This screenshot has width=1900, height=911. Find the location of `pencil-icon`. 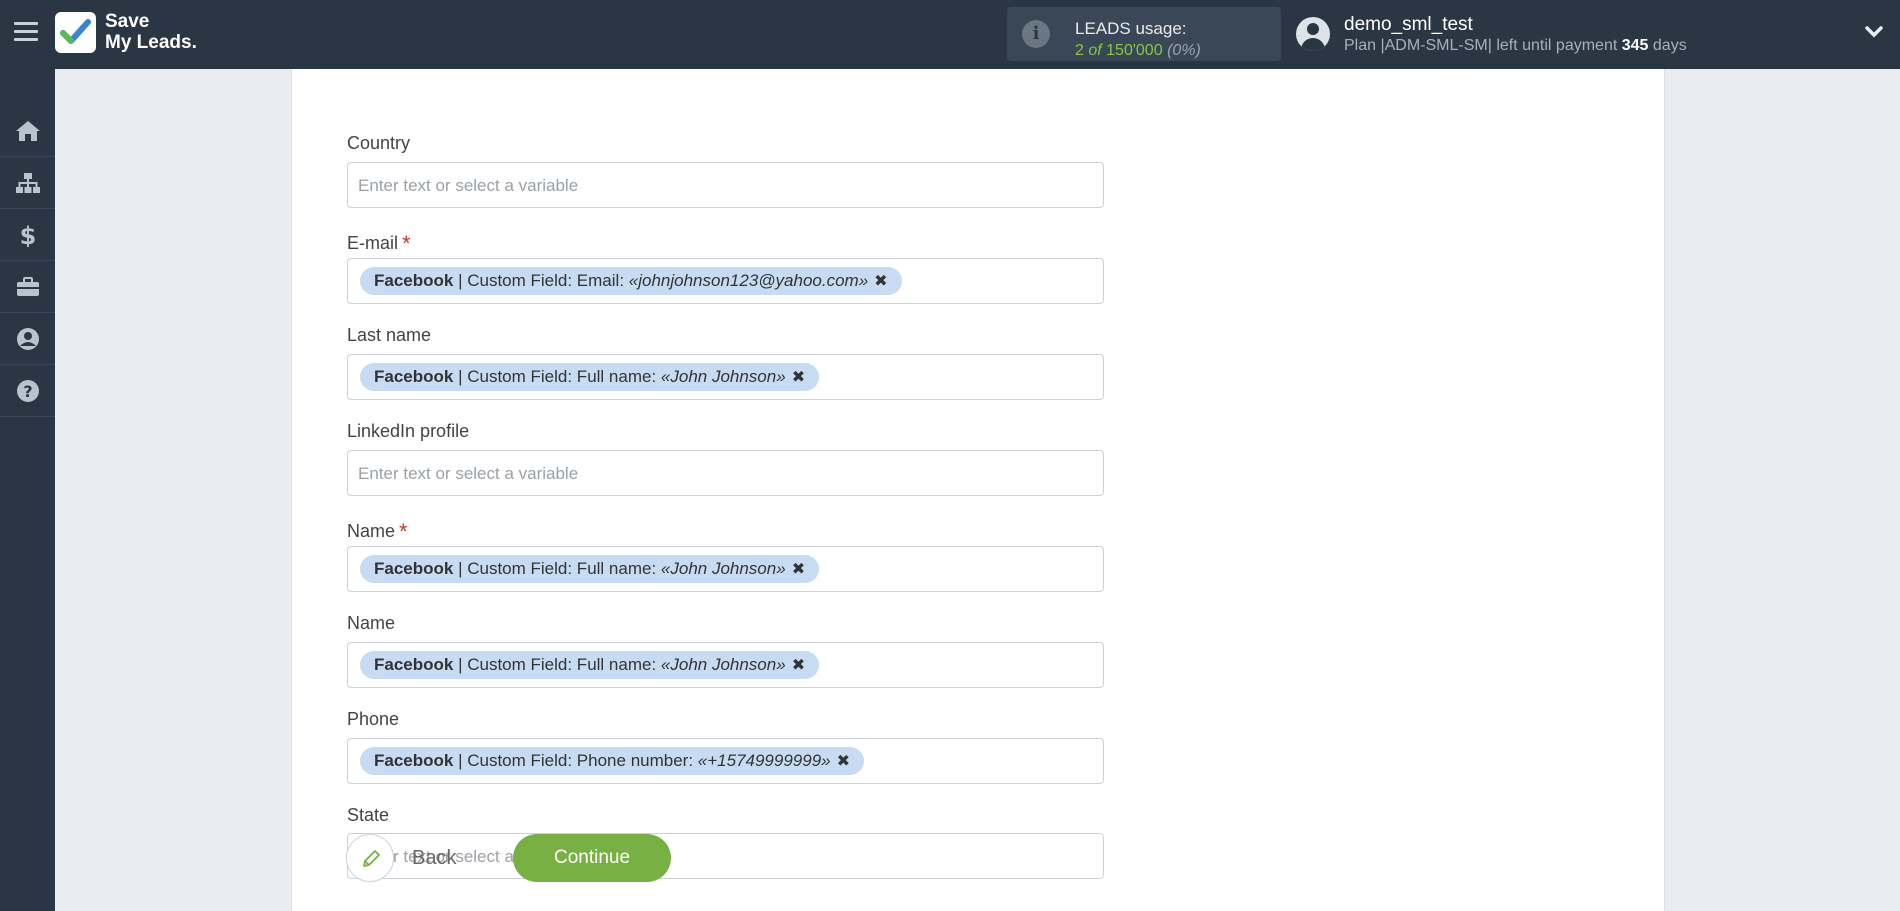

pencil-icon is located at coordinates (371, 858).